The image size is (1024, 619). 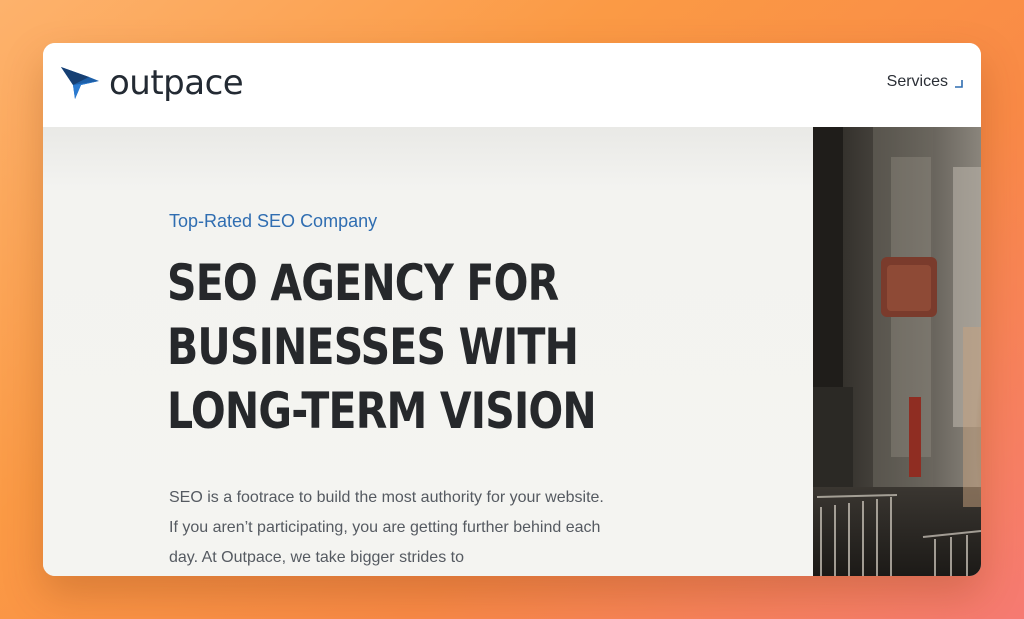 What do you see at coordinates (917, 81) in the screenshot?
I see `nav-services-label: Services` at bounding box center [917, 81].